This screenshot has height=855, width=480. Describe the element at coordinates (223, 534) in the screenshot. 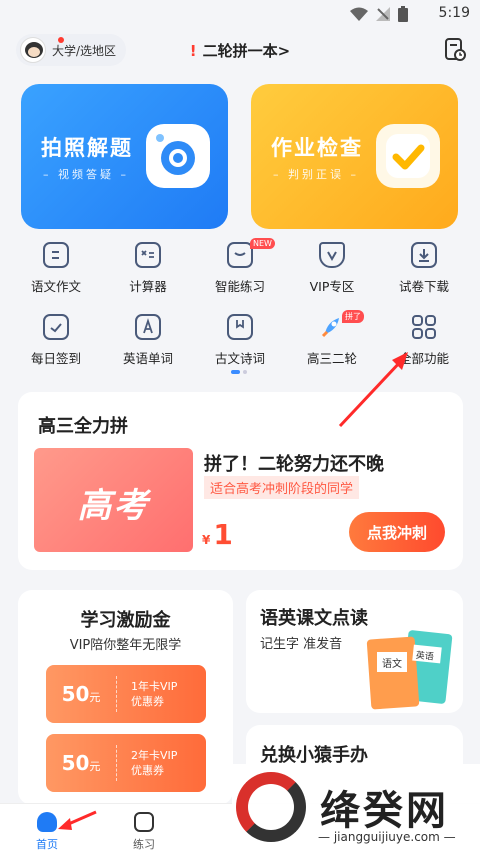

I see `price-value: 1` at that location.